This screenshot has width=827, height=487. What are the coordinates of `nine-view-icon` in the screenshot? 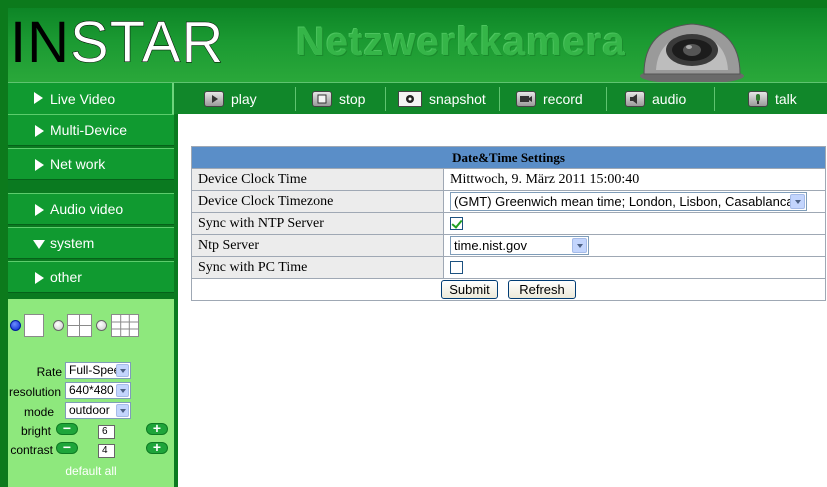 It's located at (125, 325).